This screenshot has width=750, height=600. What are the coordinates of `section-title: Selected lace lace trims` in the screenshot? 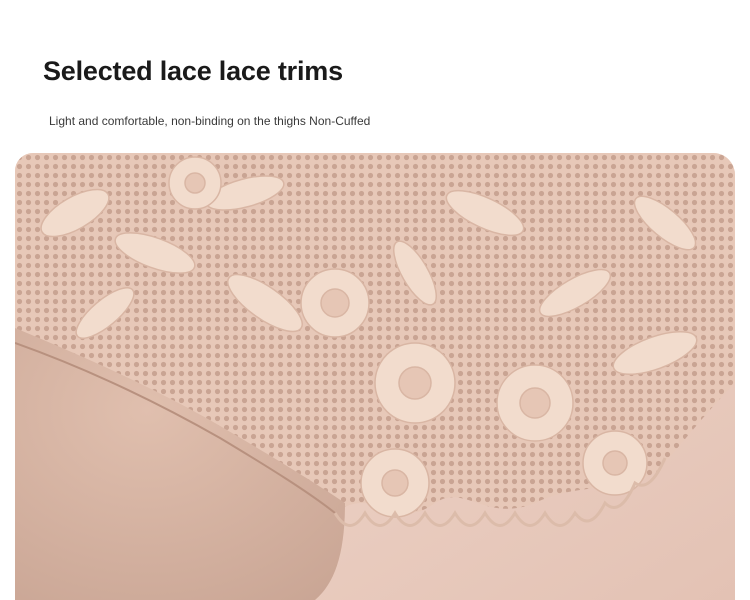 It's located at (193, 71).